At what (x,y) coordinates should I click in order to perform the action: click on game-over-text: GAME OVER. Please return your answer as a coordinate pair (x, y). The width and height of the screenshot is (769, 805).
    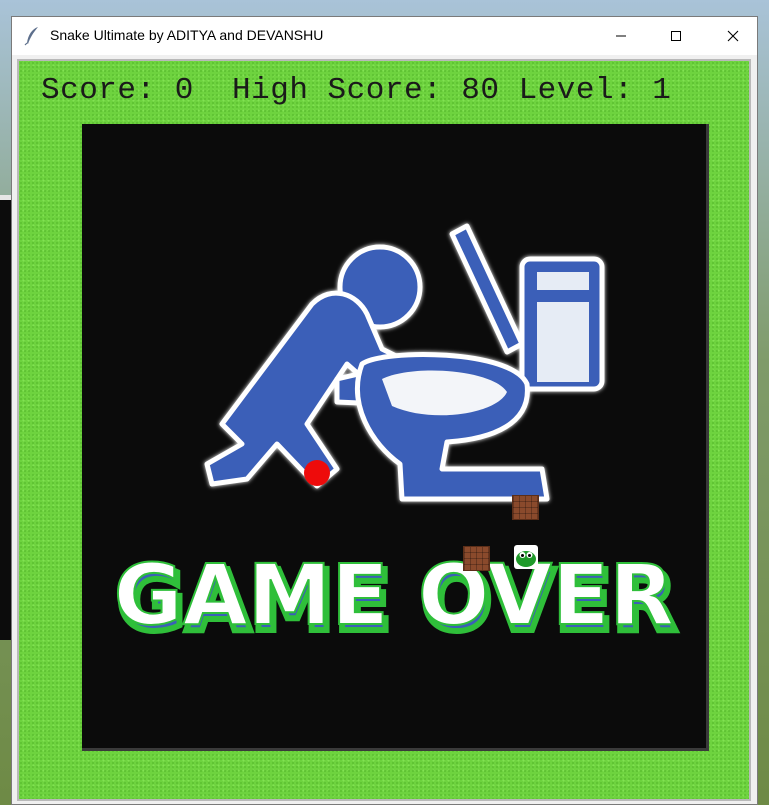
    Looking at the image, I should click on (394, 595).